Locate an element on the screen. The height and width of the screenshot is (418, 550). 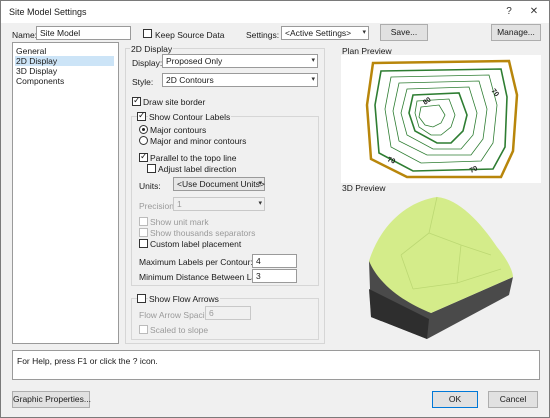
show-contour-labels-checkbox is located at coordinates (141, 115).